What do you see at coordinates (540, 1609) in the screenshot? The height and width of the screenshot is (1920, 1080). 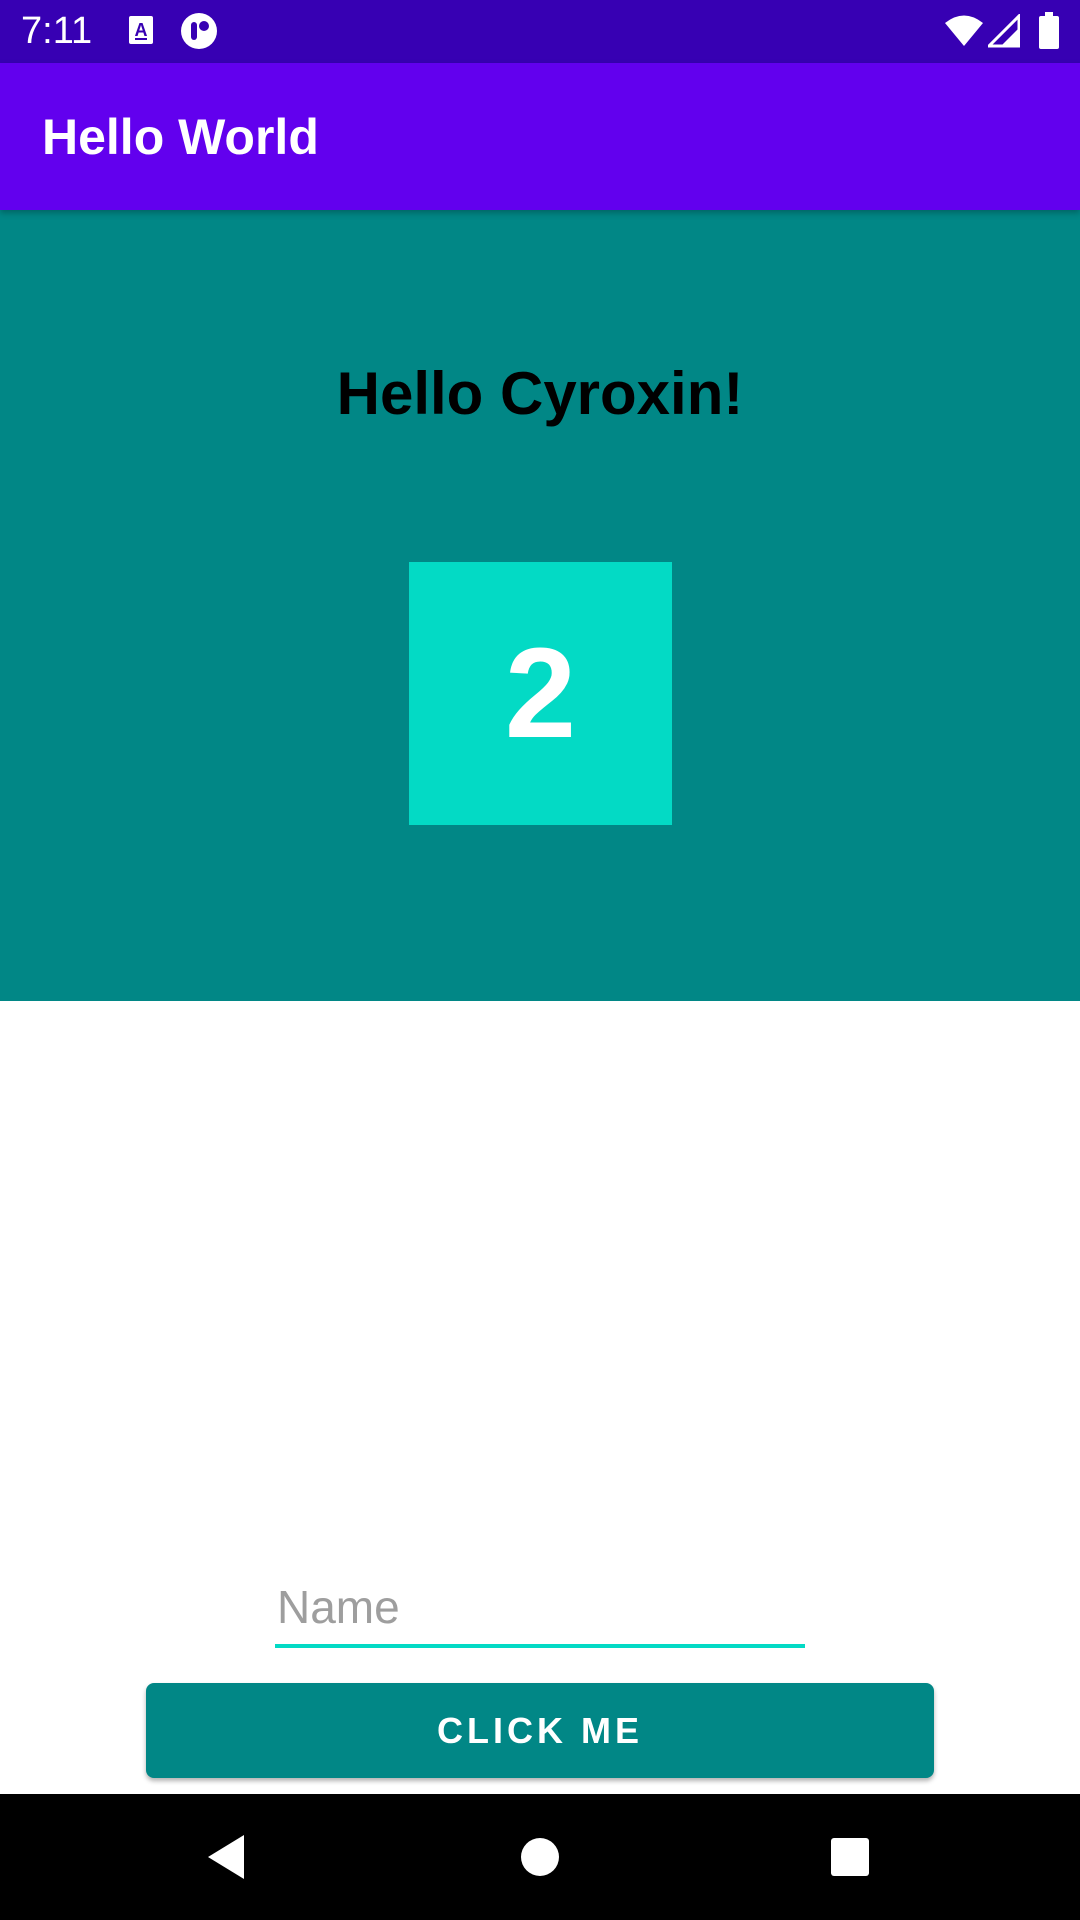 I see `name-input` at bounding box center [540, 1609].